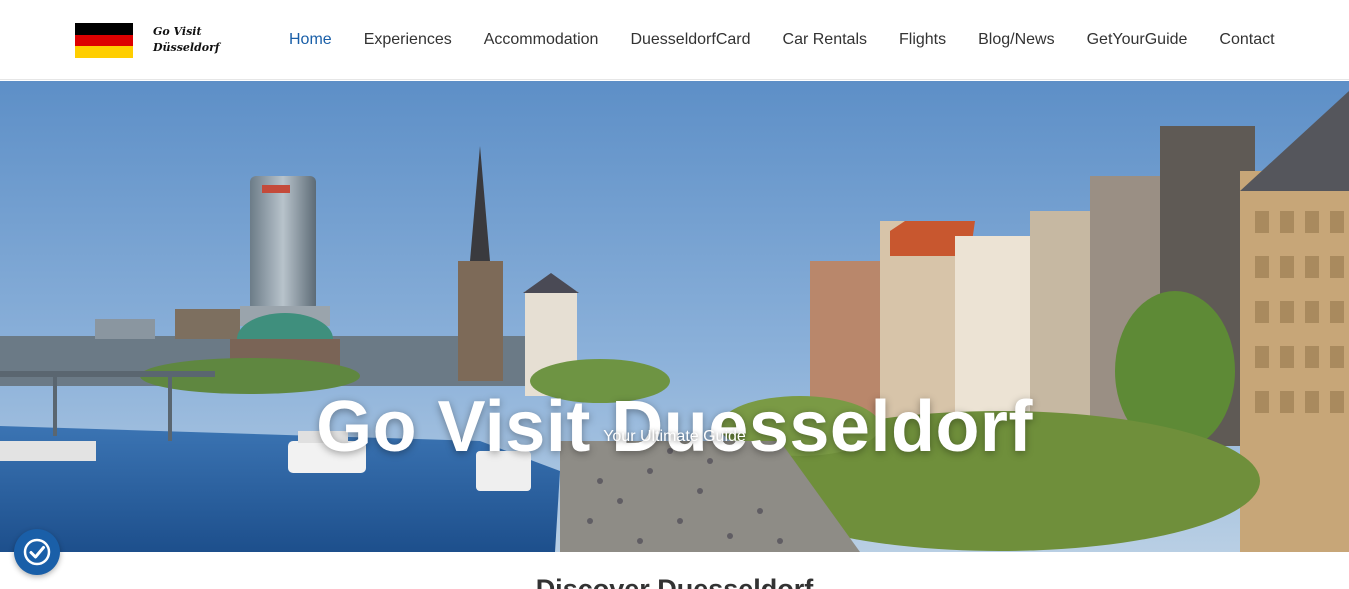 This screenshot has height=589, width=1349. Describe the element at coordinates (1246, 40) in the screenshot. I see `nav-contact: Contact` at that location.